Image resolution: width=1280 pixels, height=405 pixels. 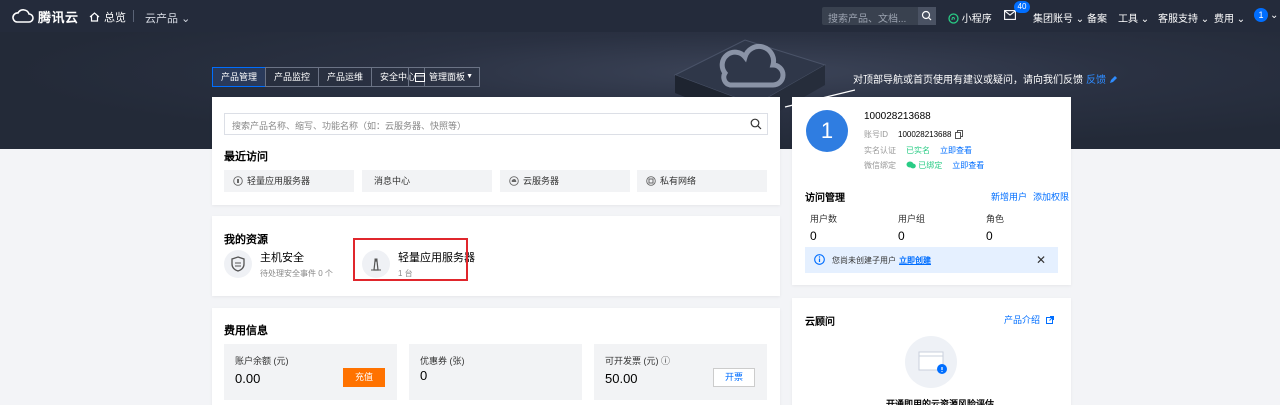 What do you see at coordinates (246, 331) in the screenshot?
I see `fees-title: 费用信息` at bounding box center [246, 331].